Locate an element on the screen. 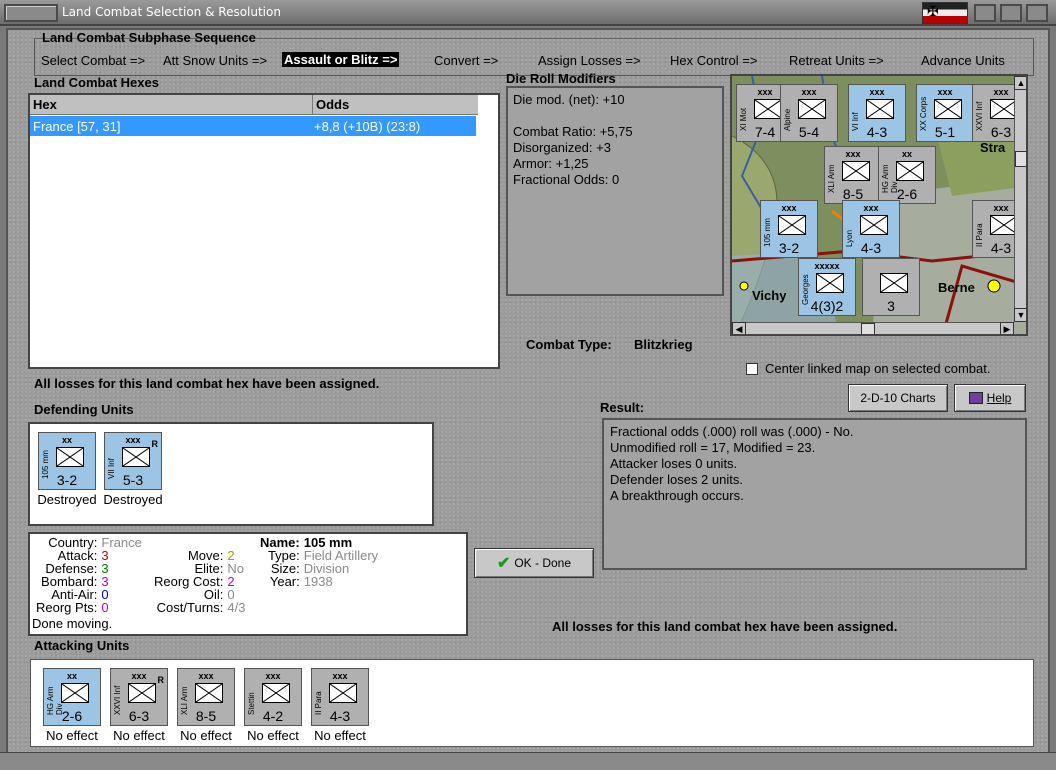 This screenshot has height=770, width=1056. unit-counter: xx HG Arm Div 2-6 is located at coordinates (907, 175).